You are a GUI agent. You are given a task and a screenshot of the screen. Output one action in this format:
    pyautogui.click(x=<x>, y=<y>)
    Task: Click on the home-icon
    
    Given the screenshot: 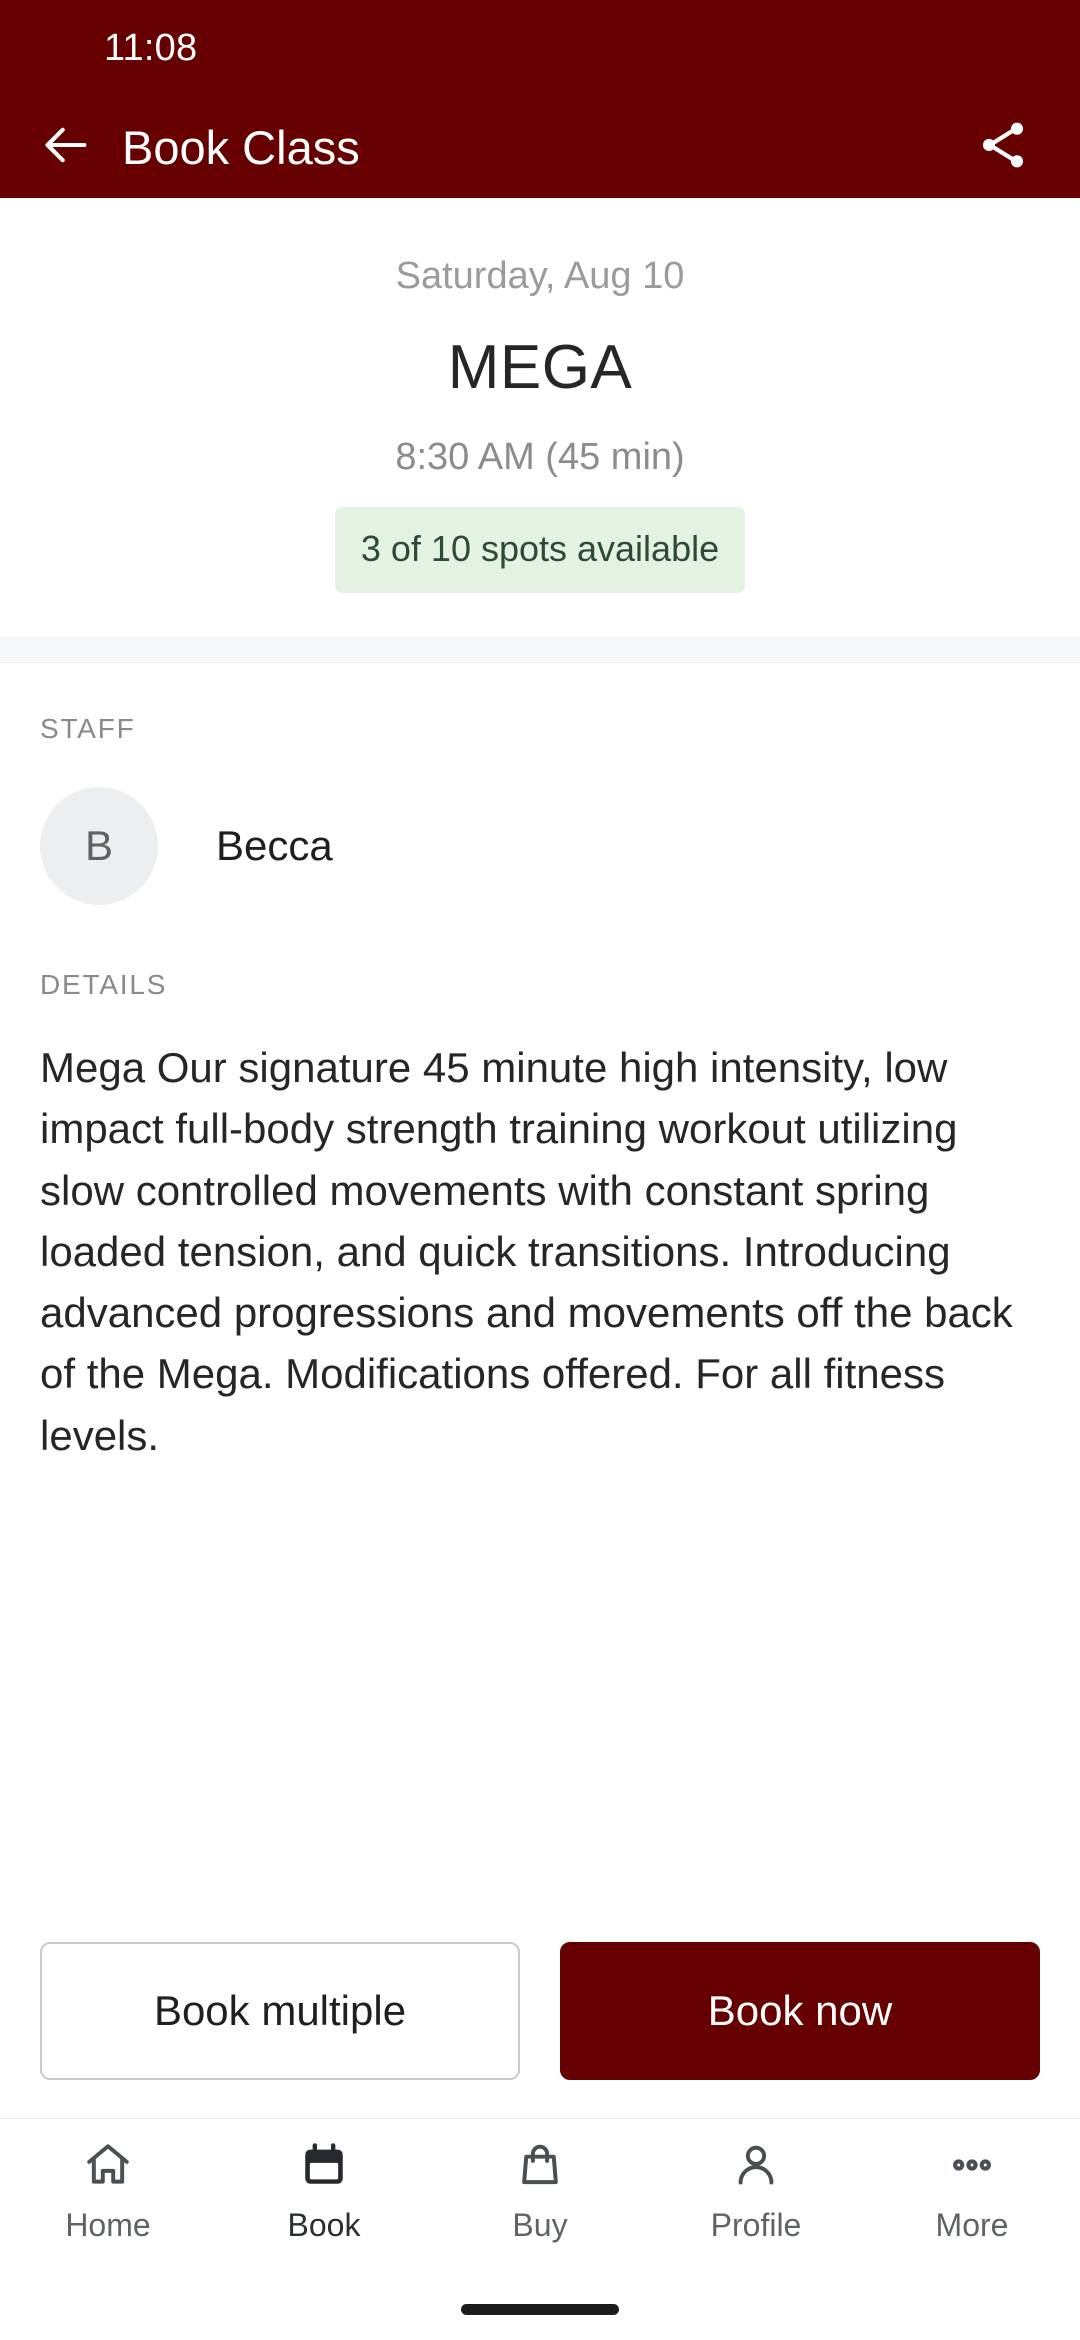 What is the action you would take?
    pyautogui.click(x=108, y=2165)
    